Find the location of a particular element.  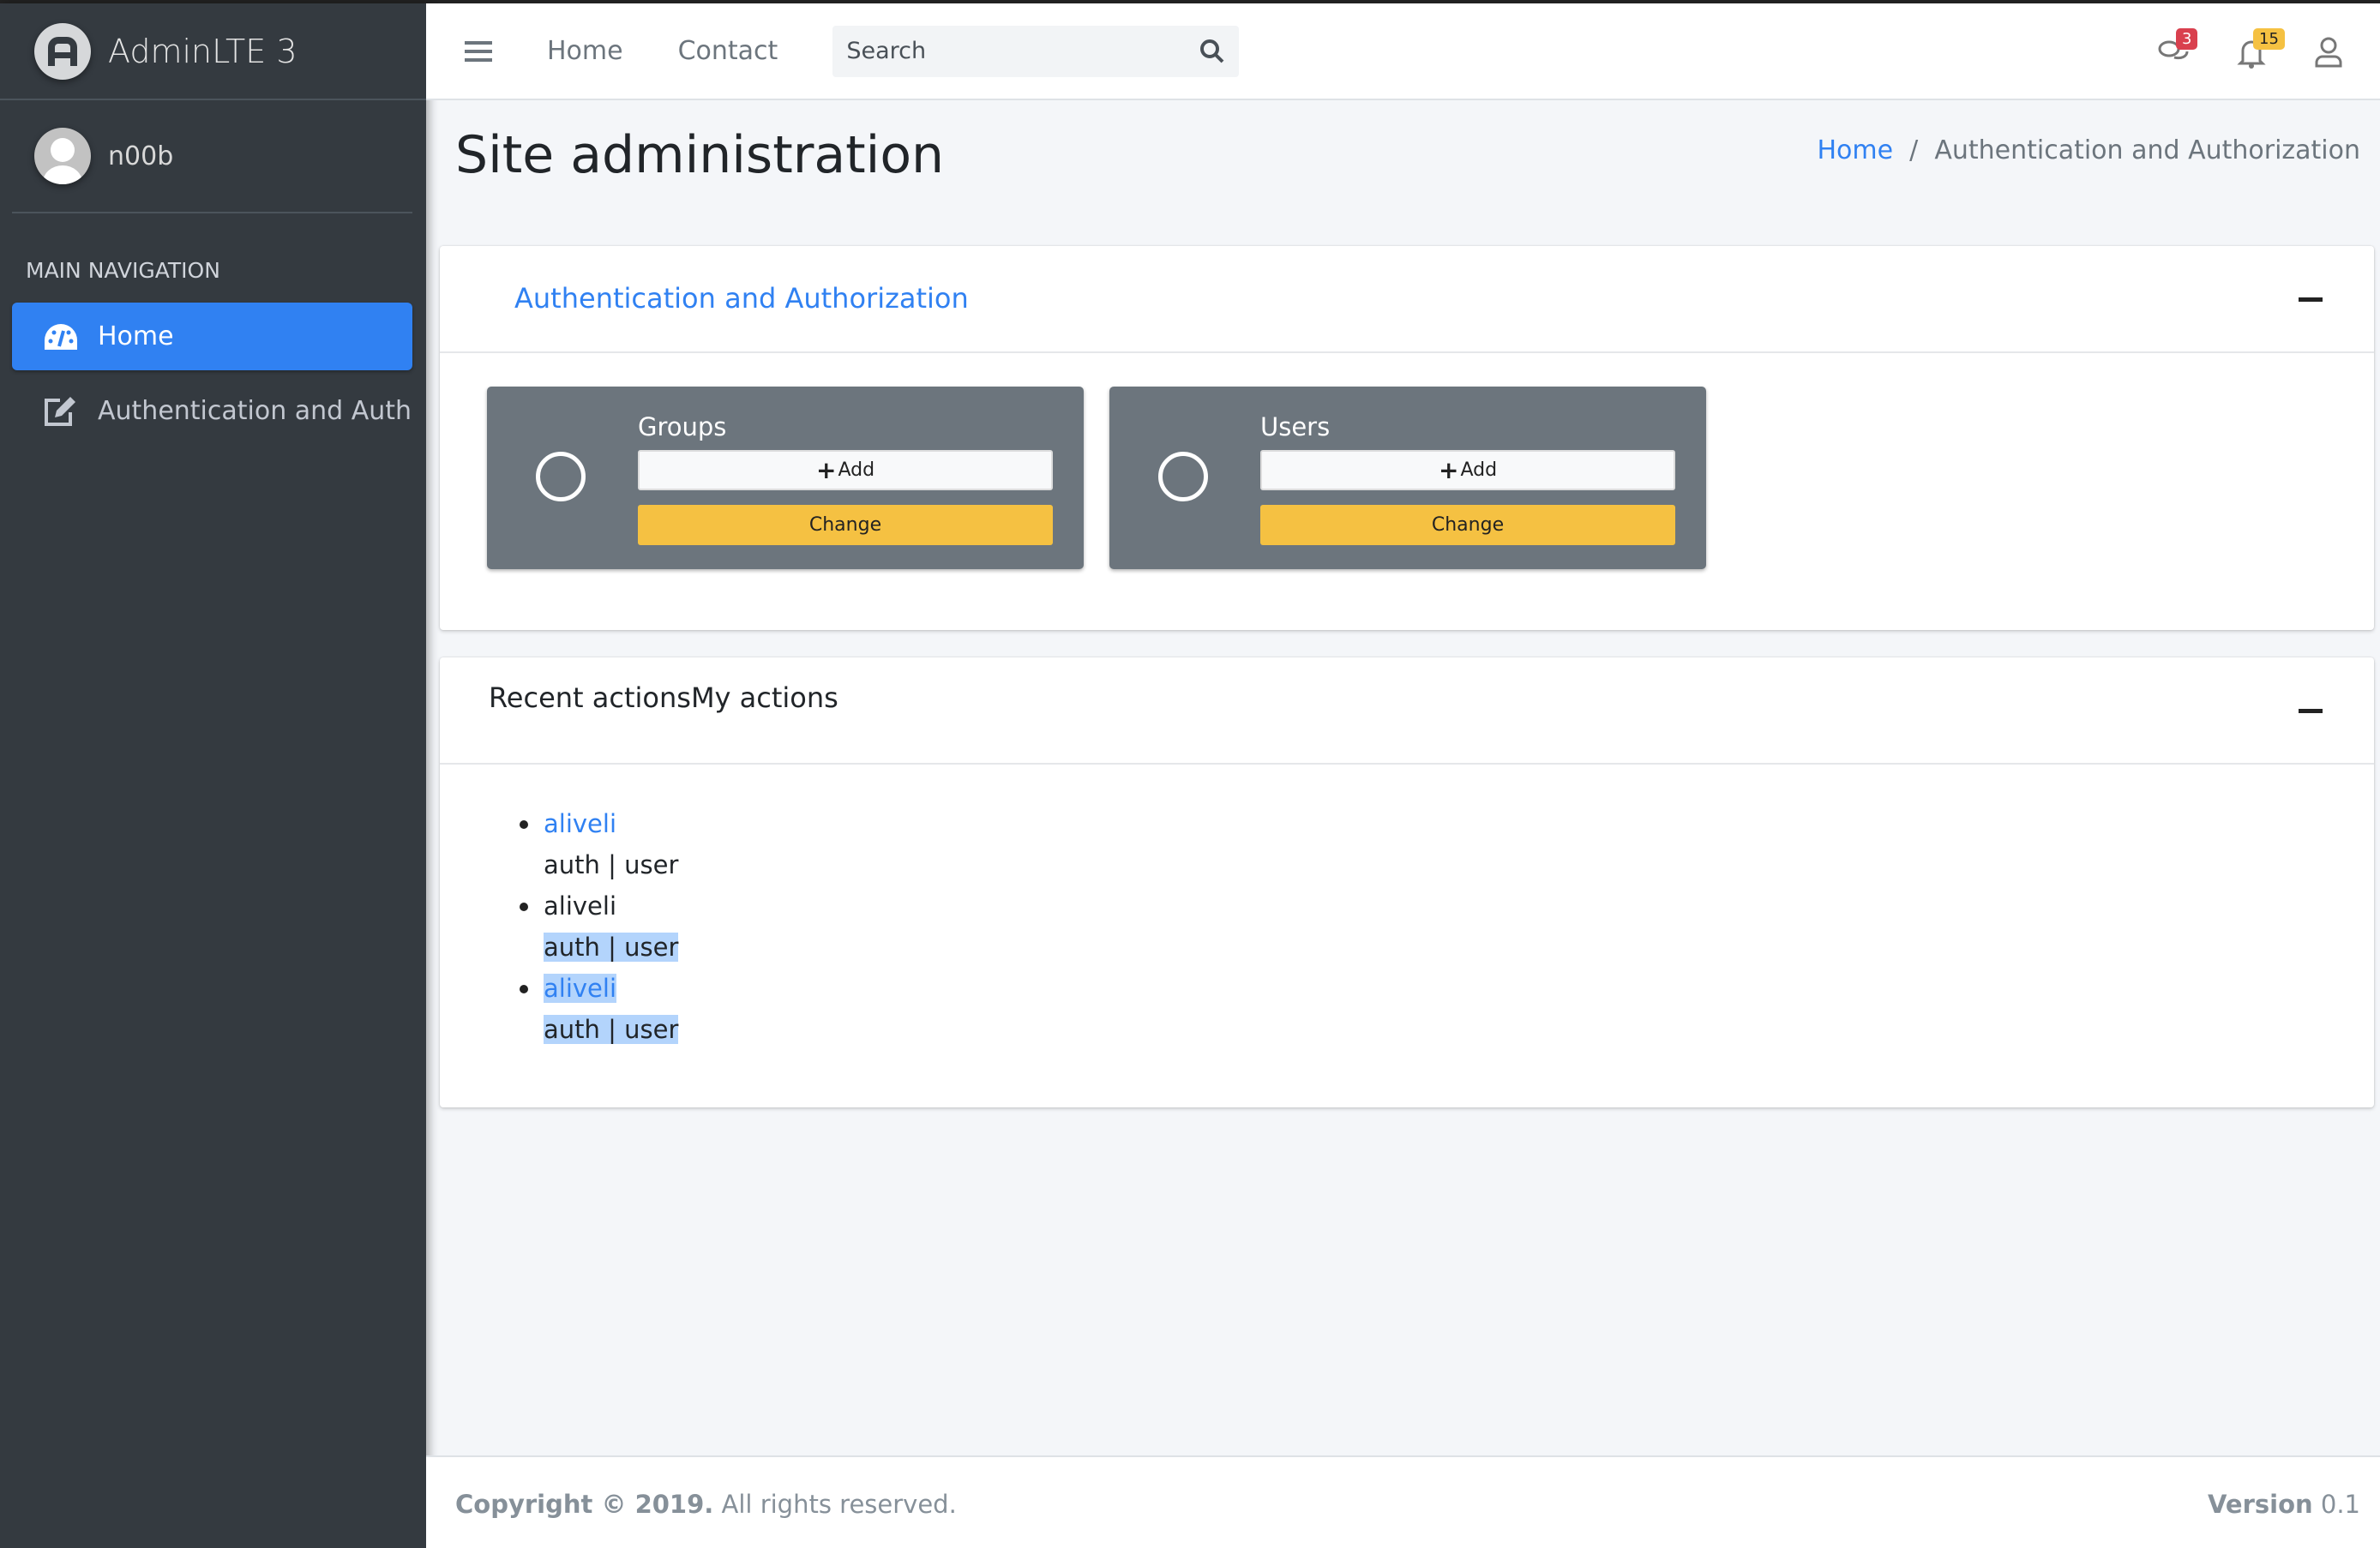

add-users-button: + Add is located at coordinates (1468, 470).